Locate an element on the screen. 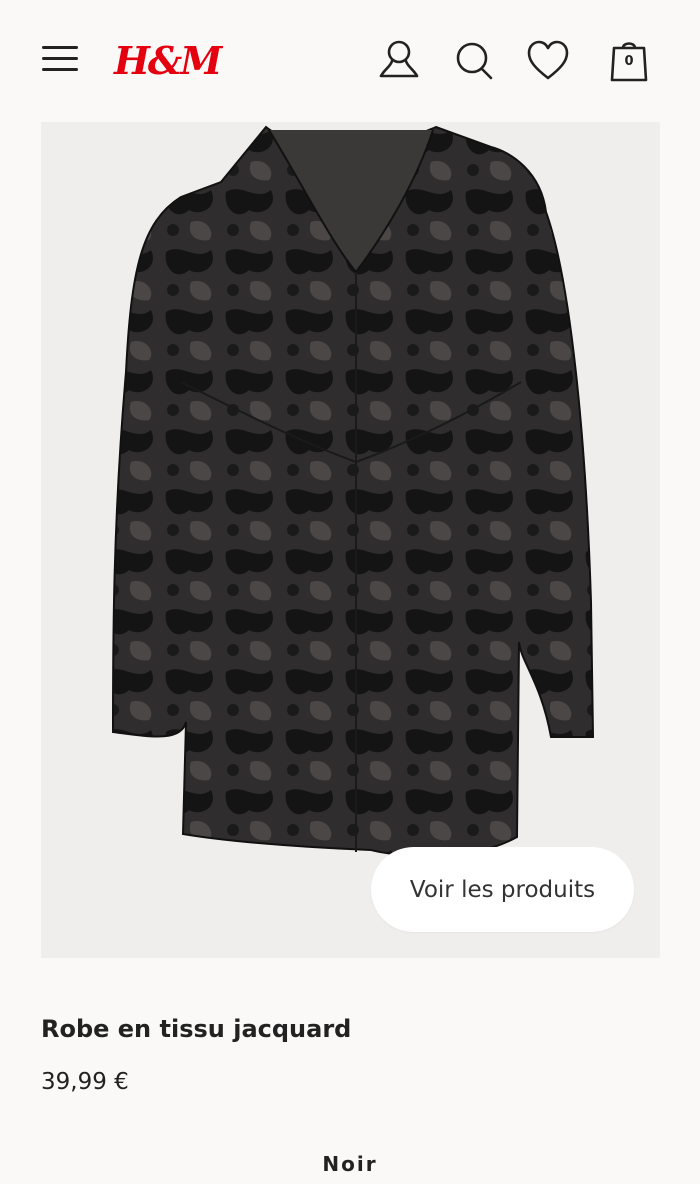  menu-icon is located at coordinates (60, 47).